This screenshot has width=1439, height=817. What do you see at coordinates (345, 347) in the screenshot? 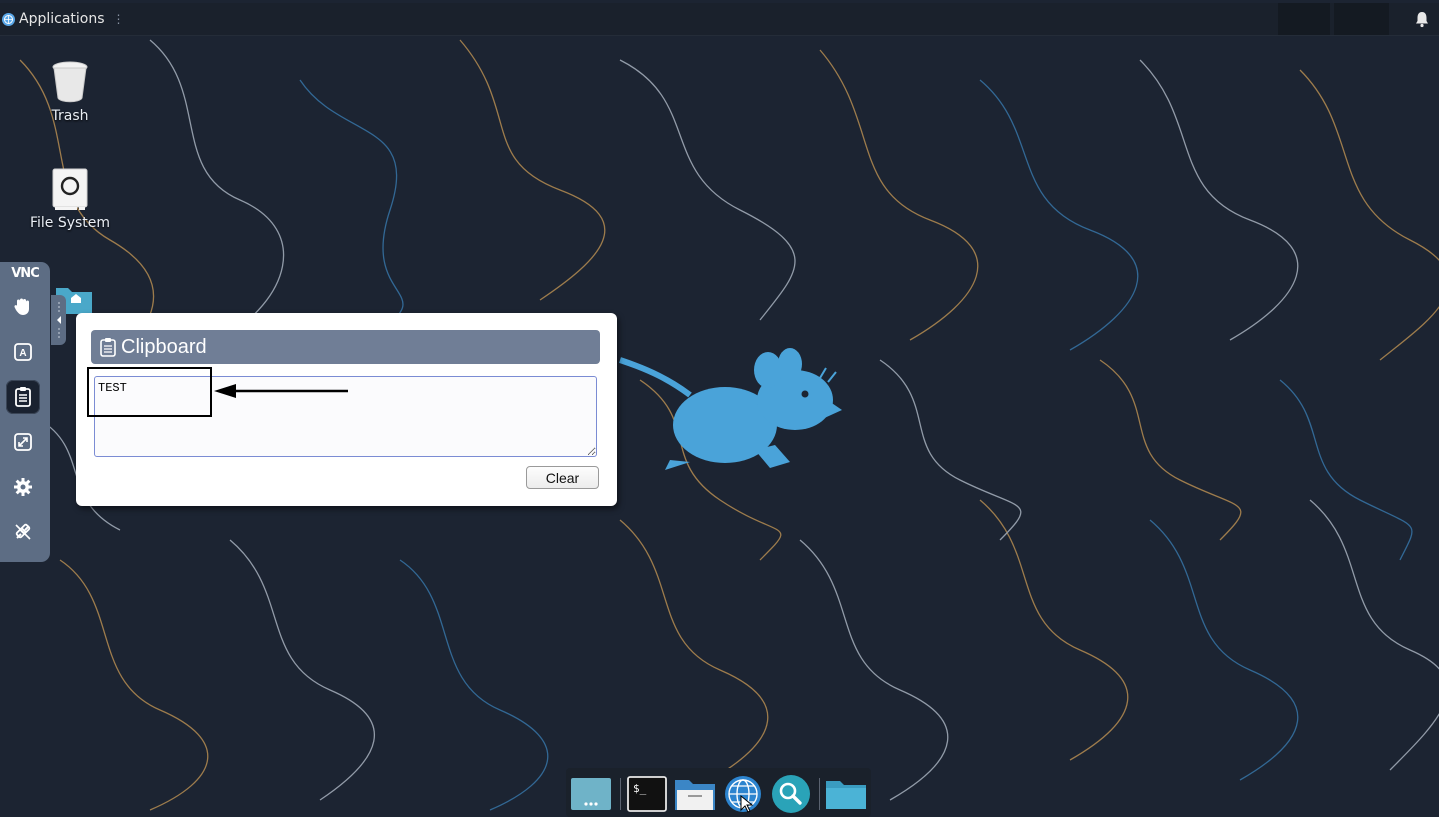
I see `clipboard-header: Clipboard` at bounding box center [345, 347].